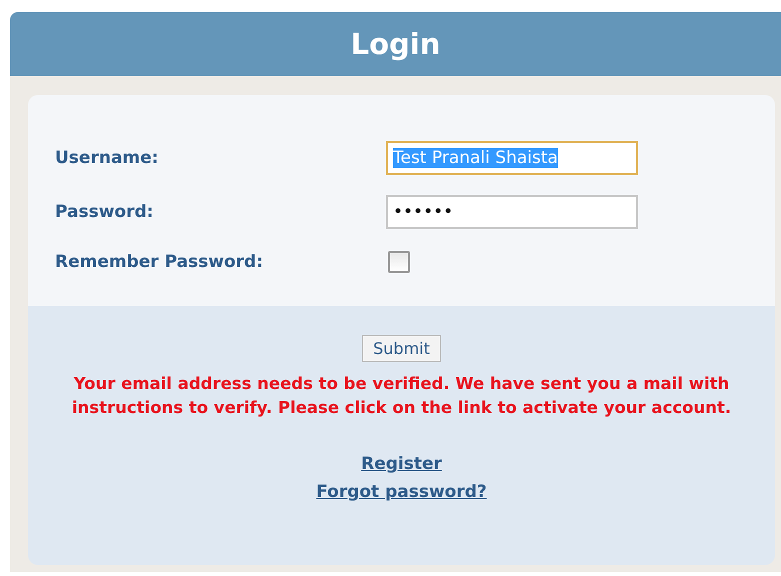 The width and height of the screenshot is (781, 576). What do you see at coordinates (401, 492) in the screenshot?
I see `forgot-password-link: Forgot password?` at bounding box center [401, 492].